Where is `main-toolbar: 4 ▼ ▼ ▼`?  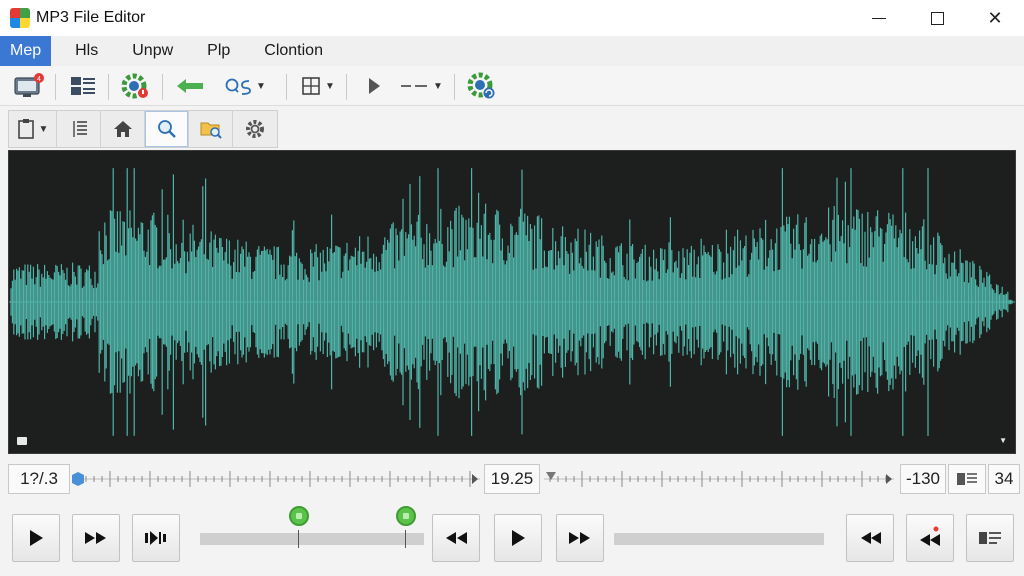
main-toolbar: 4 ▼ ▼ ▼ is located at coordinates (512, 86).